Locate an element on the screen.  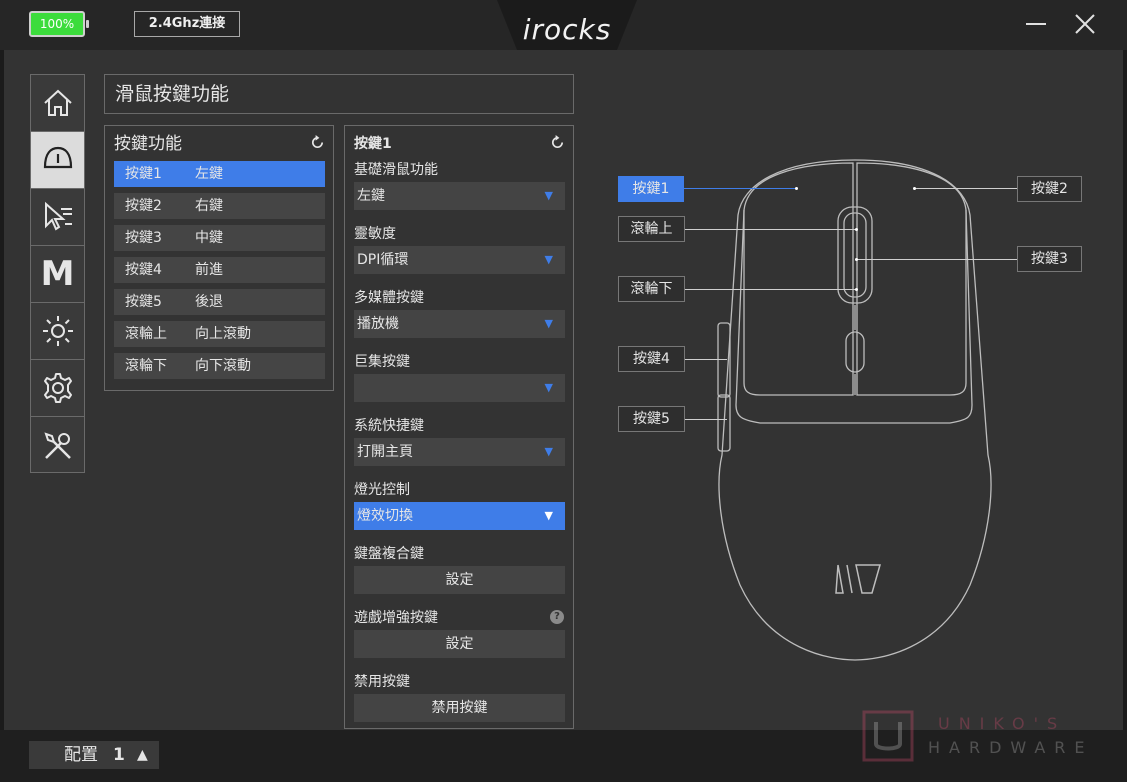
key-row-wheel-up: 滾輪上 向上滾動 is located at coordinates (219, 334).